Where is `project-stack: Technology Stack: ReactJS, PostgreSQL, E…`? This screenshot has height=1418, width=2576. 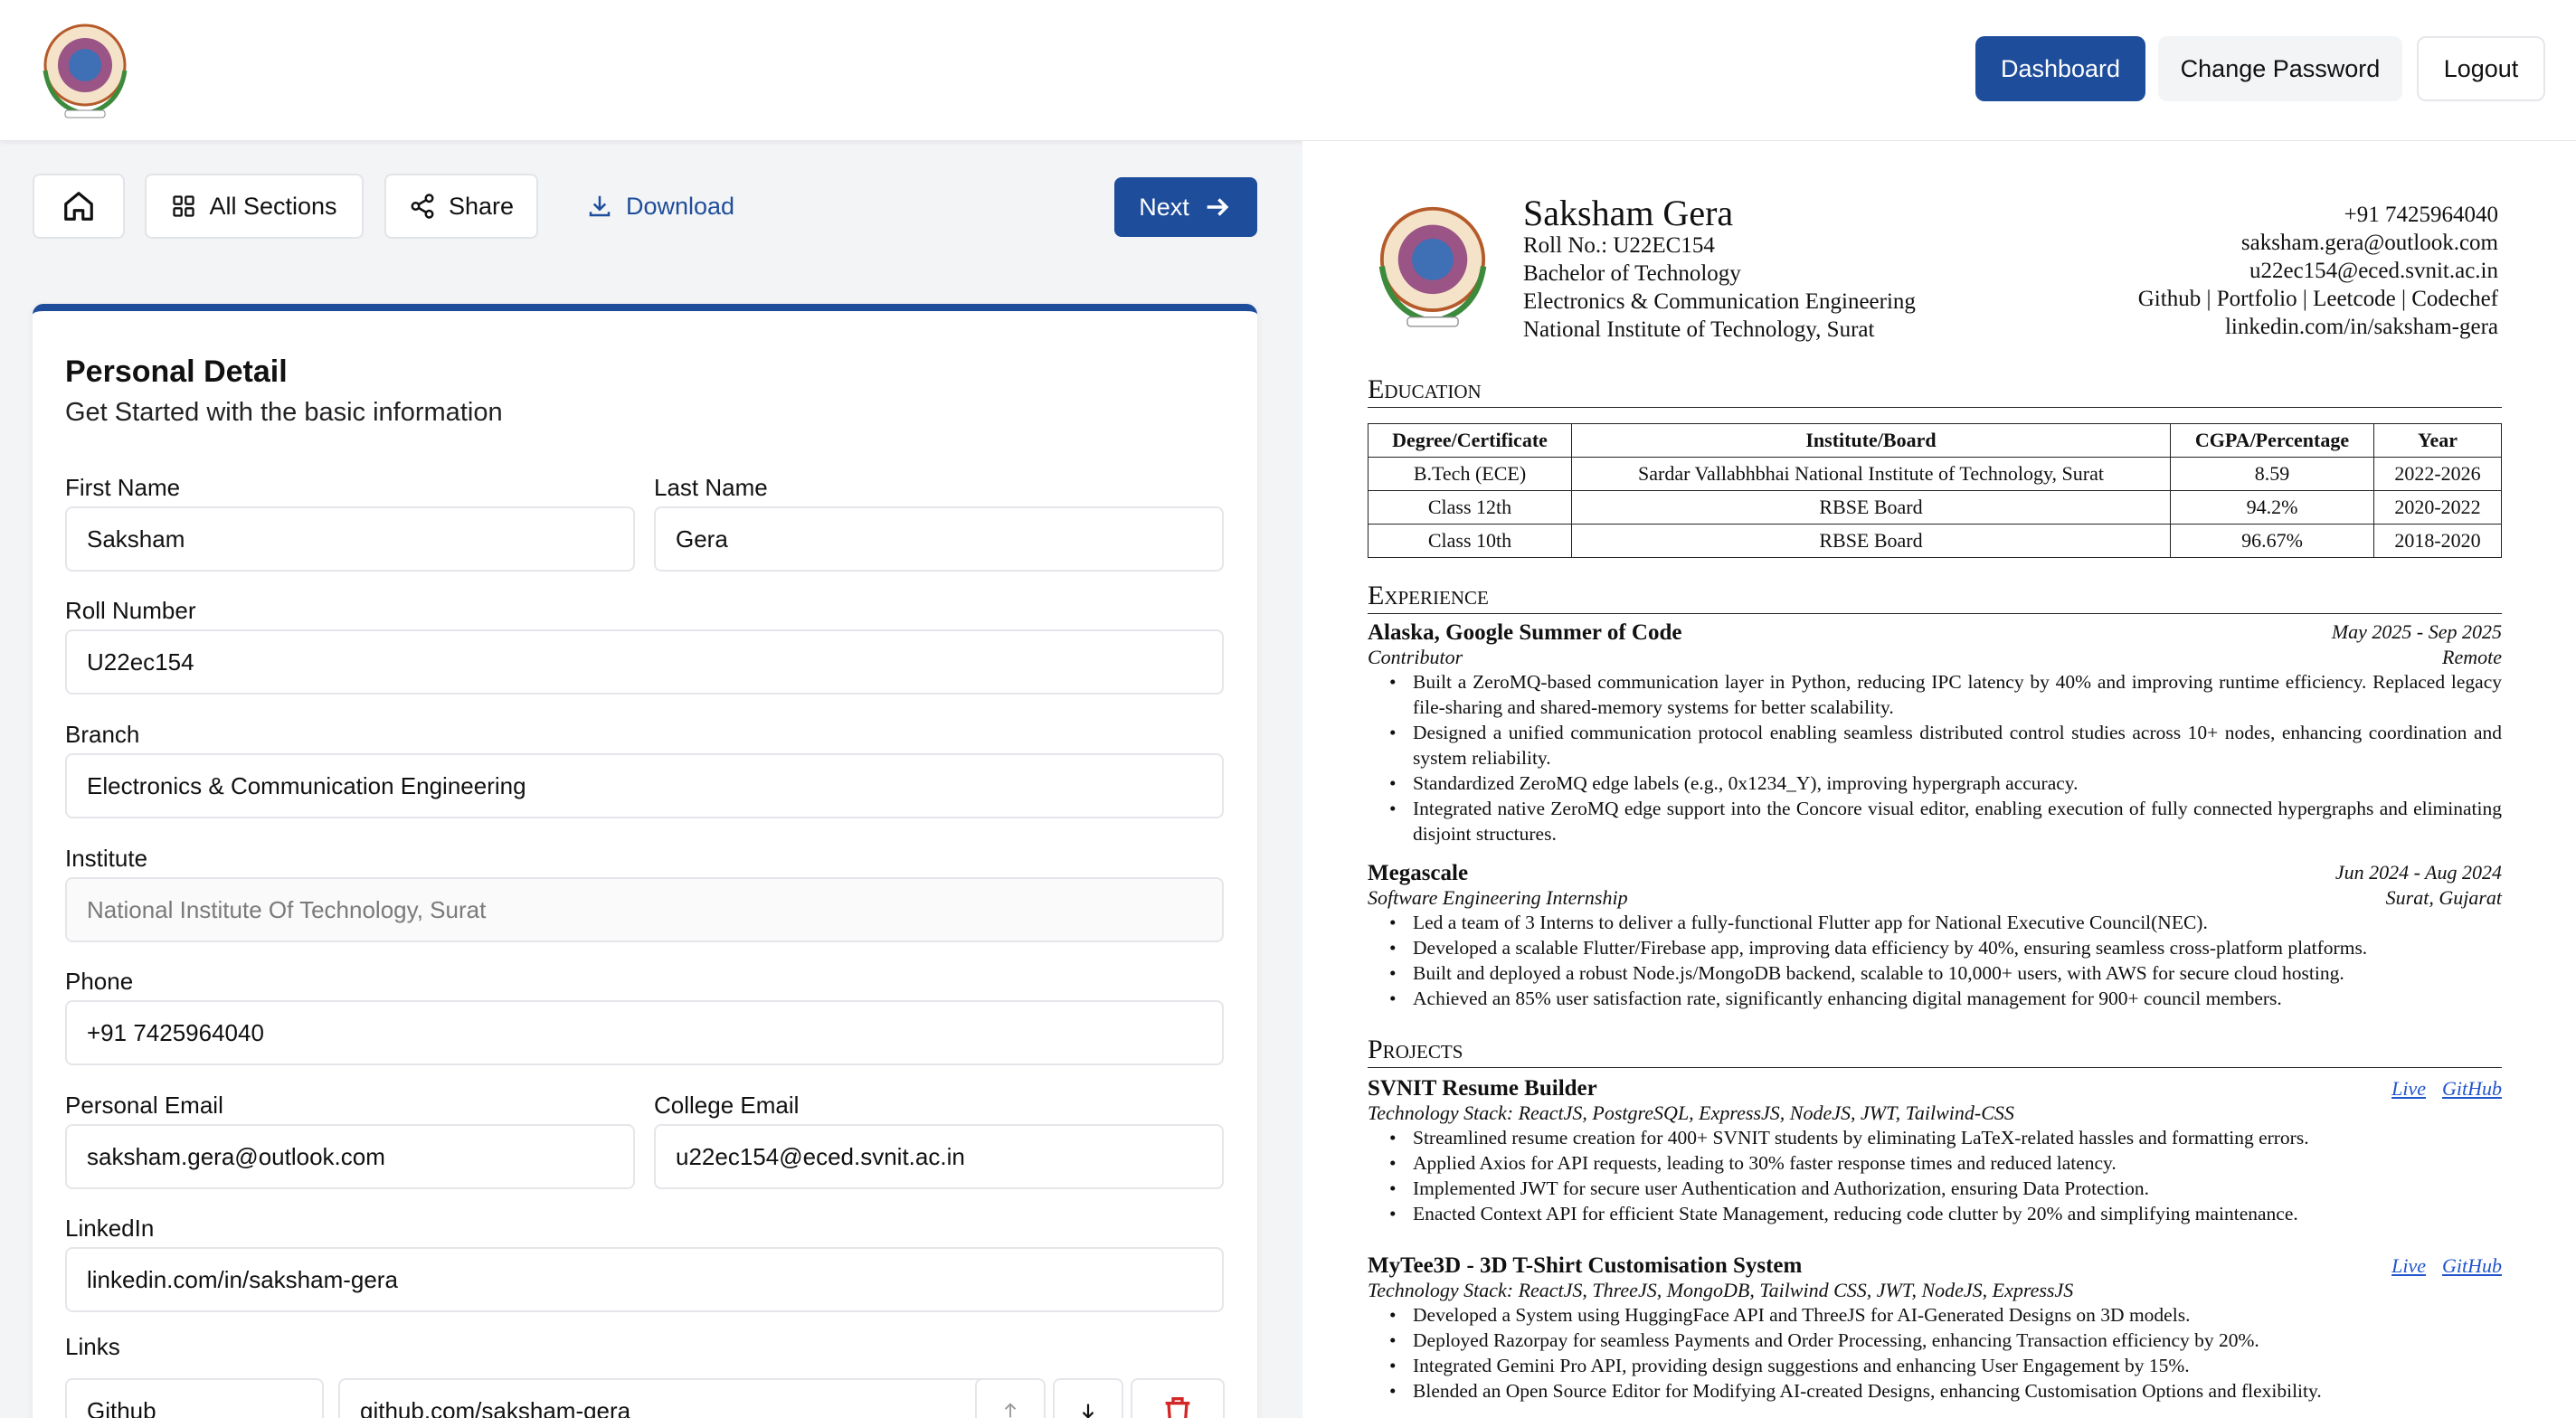 project-stack: Technology Stack: ReactJS, PostgreSQL, E… is located at coordinates (1691, 1112).